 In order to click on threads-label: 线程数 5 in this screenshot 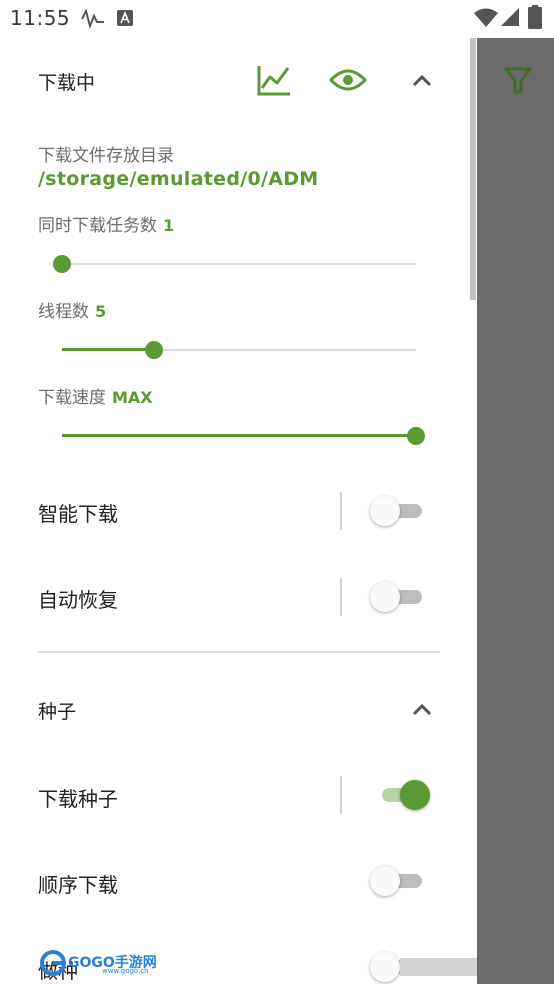, I will do `click(72, 312)`.